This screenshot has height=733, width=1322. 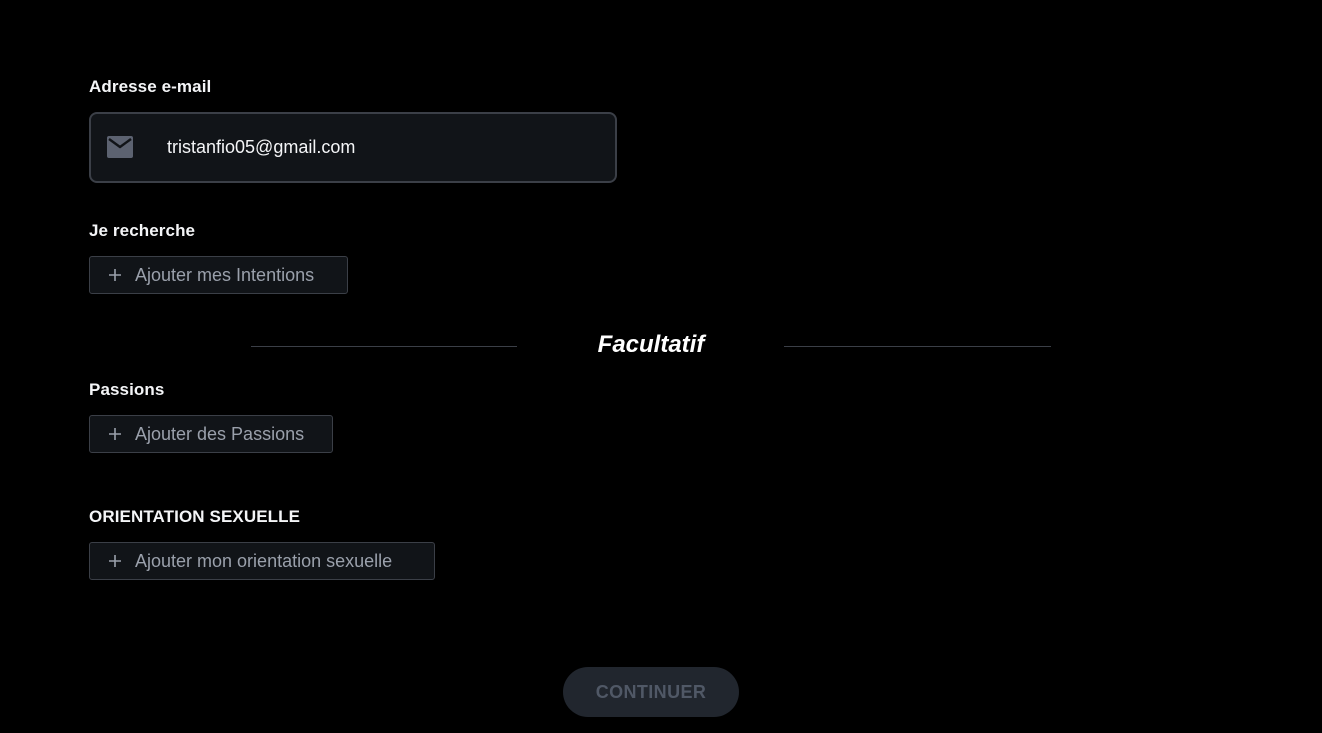 I want to click on add-orientation-button: Ajouter mon orientation sexuelle, so click(x=262, y=561).